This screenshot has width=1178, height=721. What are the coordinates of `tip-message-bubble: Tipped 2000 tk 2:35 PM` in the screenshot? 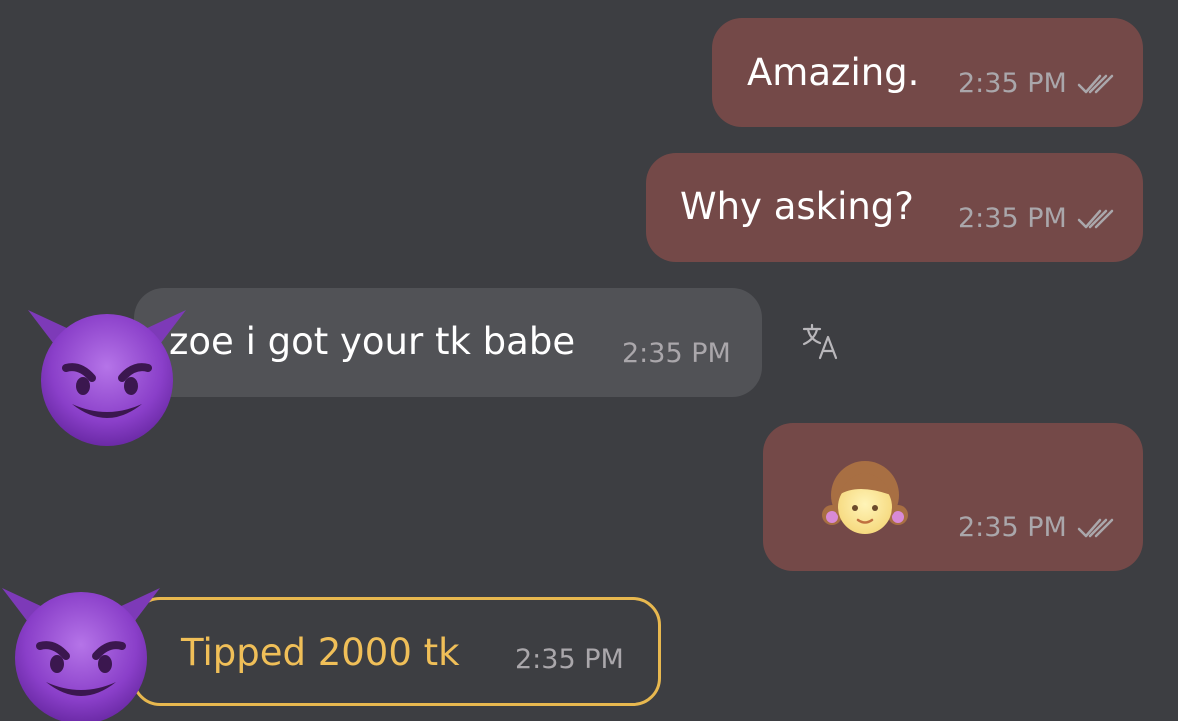 It's located at (396, 651).